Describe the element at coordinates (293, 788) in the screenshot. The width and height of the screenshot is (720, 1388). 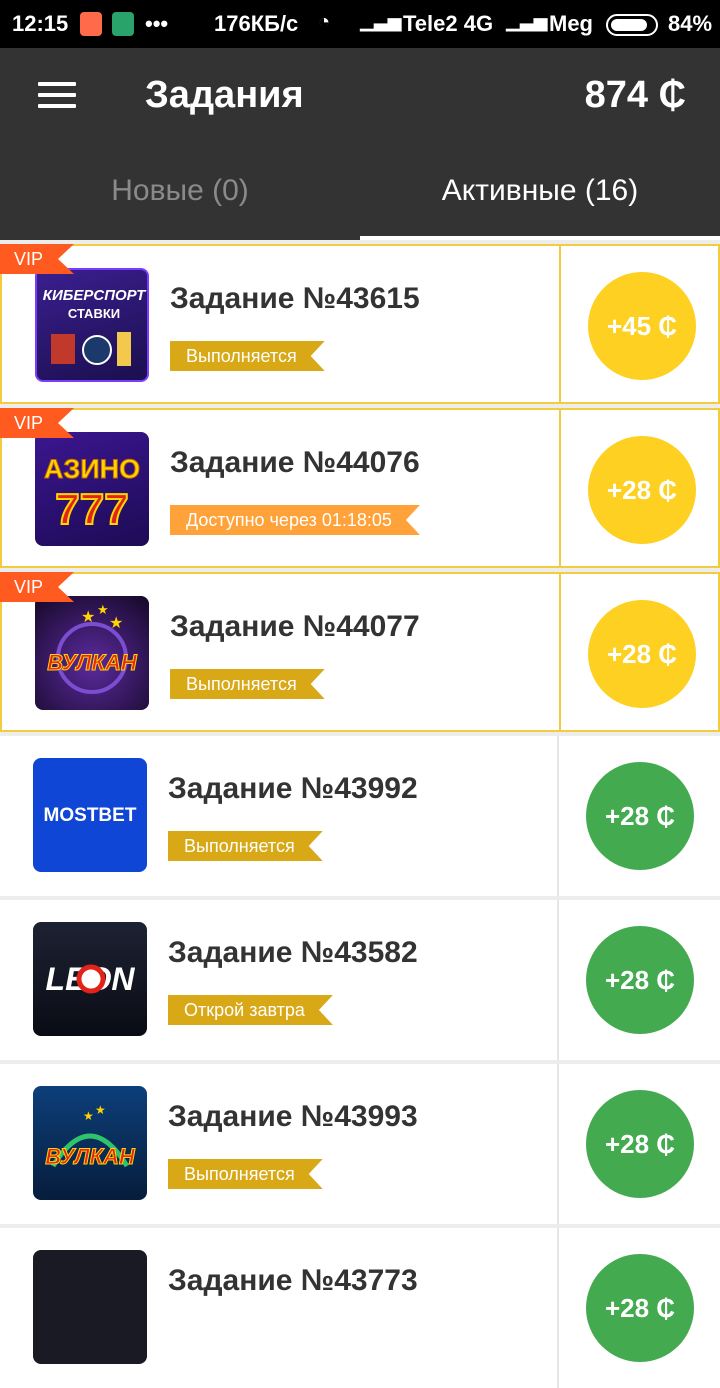
I see `task-title: Задание №43992` at that location.